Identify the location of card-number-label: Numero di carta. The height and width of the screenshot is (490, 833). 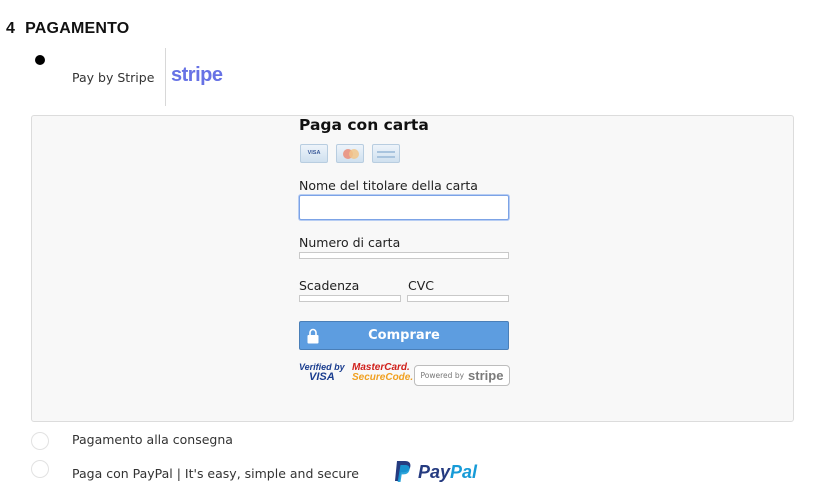
(350, 242).